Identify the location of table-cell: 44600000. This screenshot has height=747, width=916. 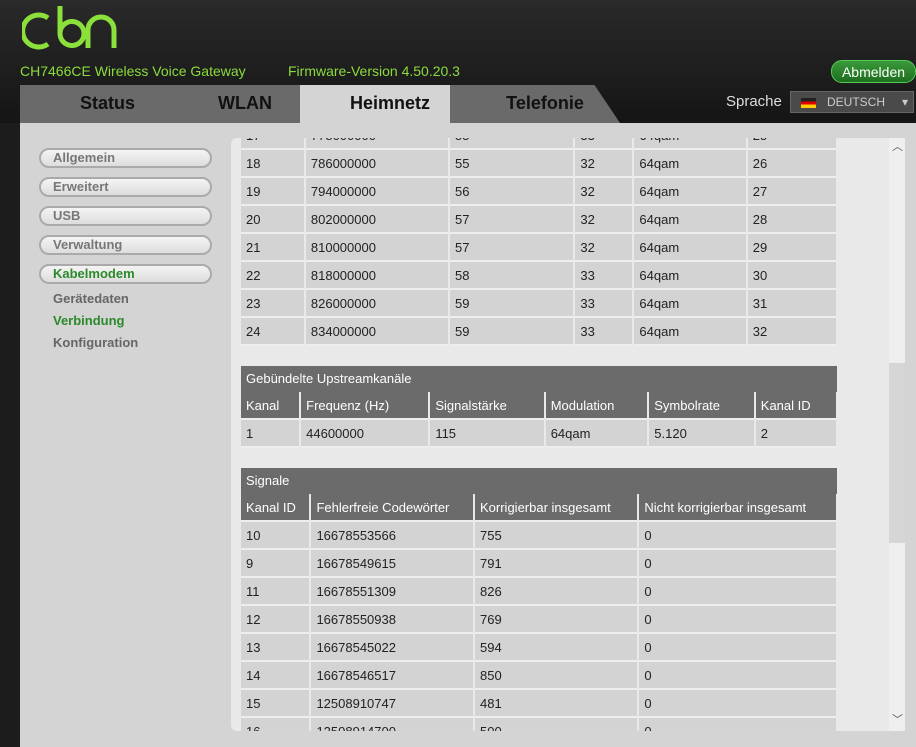
(365, 434).